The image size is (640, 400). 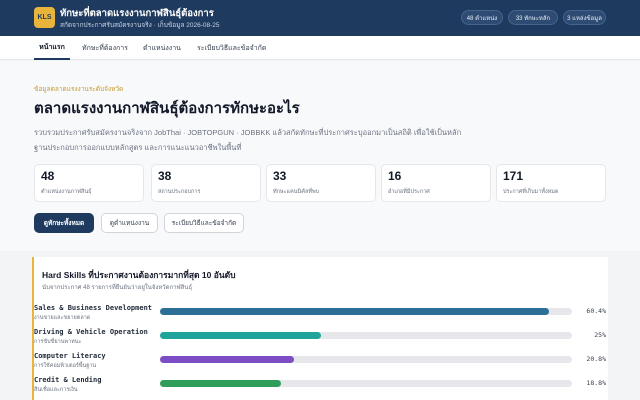 What do you see at coordinates (56, 390) in the screenshot?
I see `skill-name-thai: สินเชื่อและการเงิน` at bounding box center [56, 390].